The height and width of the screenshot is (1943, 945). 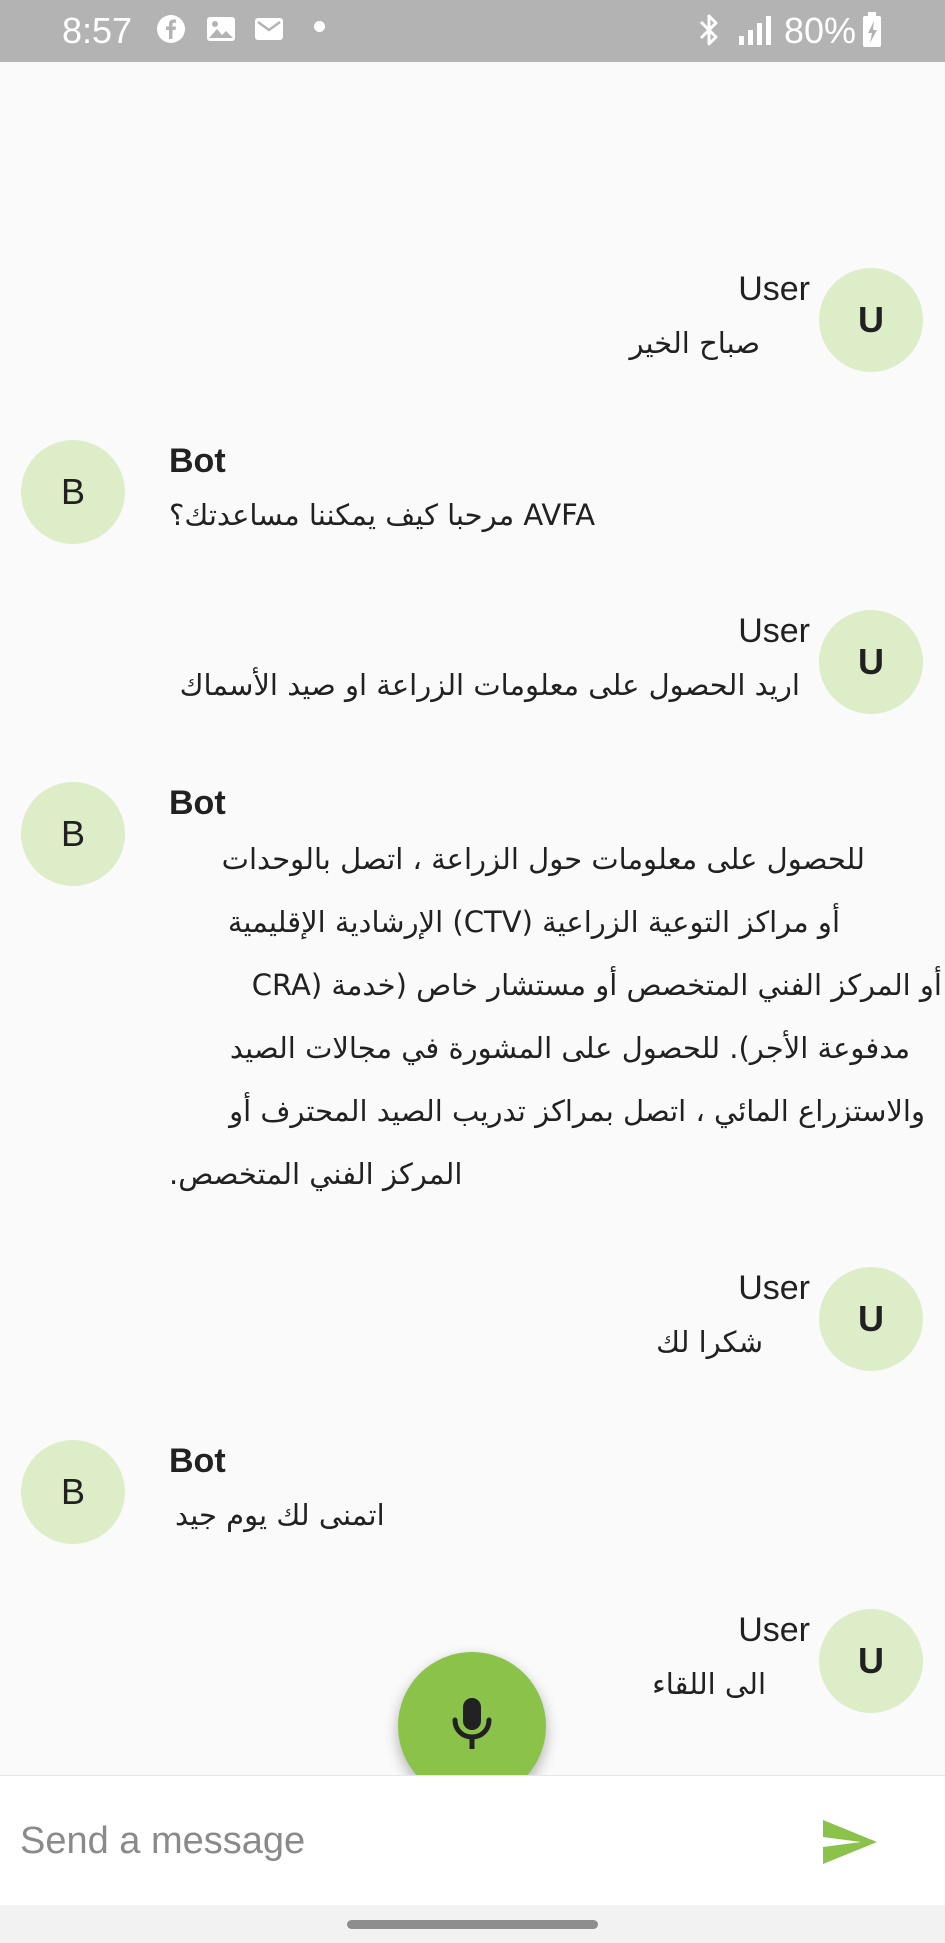 What do you see at coordinates (269, 29) in the screenshot?
I see `mail-icon` at bounding box center [269, 29].